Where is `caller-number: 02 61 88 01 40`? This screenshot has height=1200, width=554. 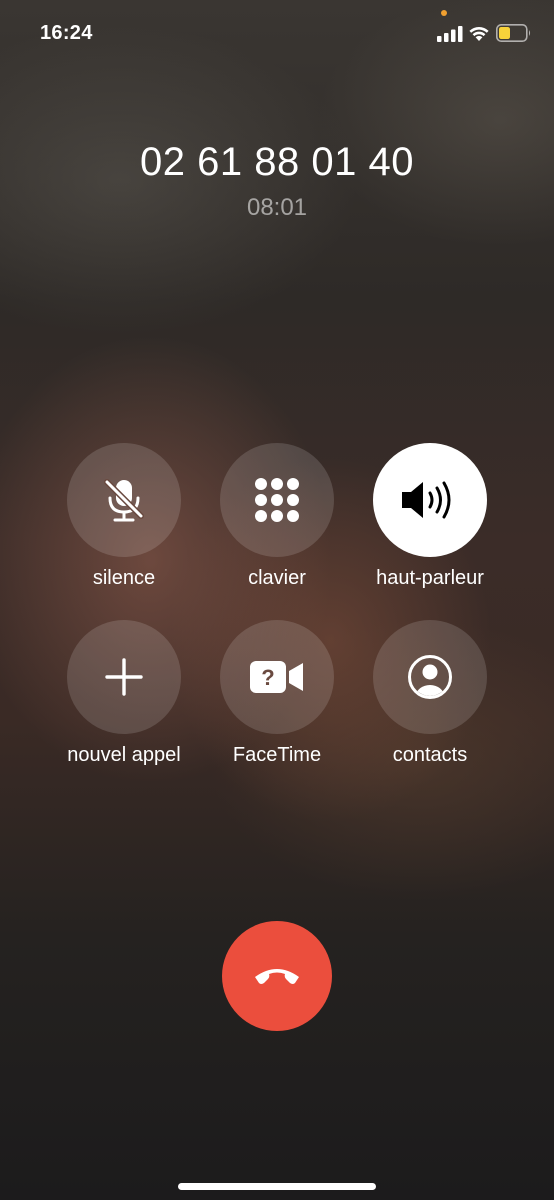 caller-number: 02 61 88 01 40 is located at coordinates (277, 162).